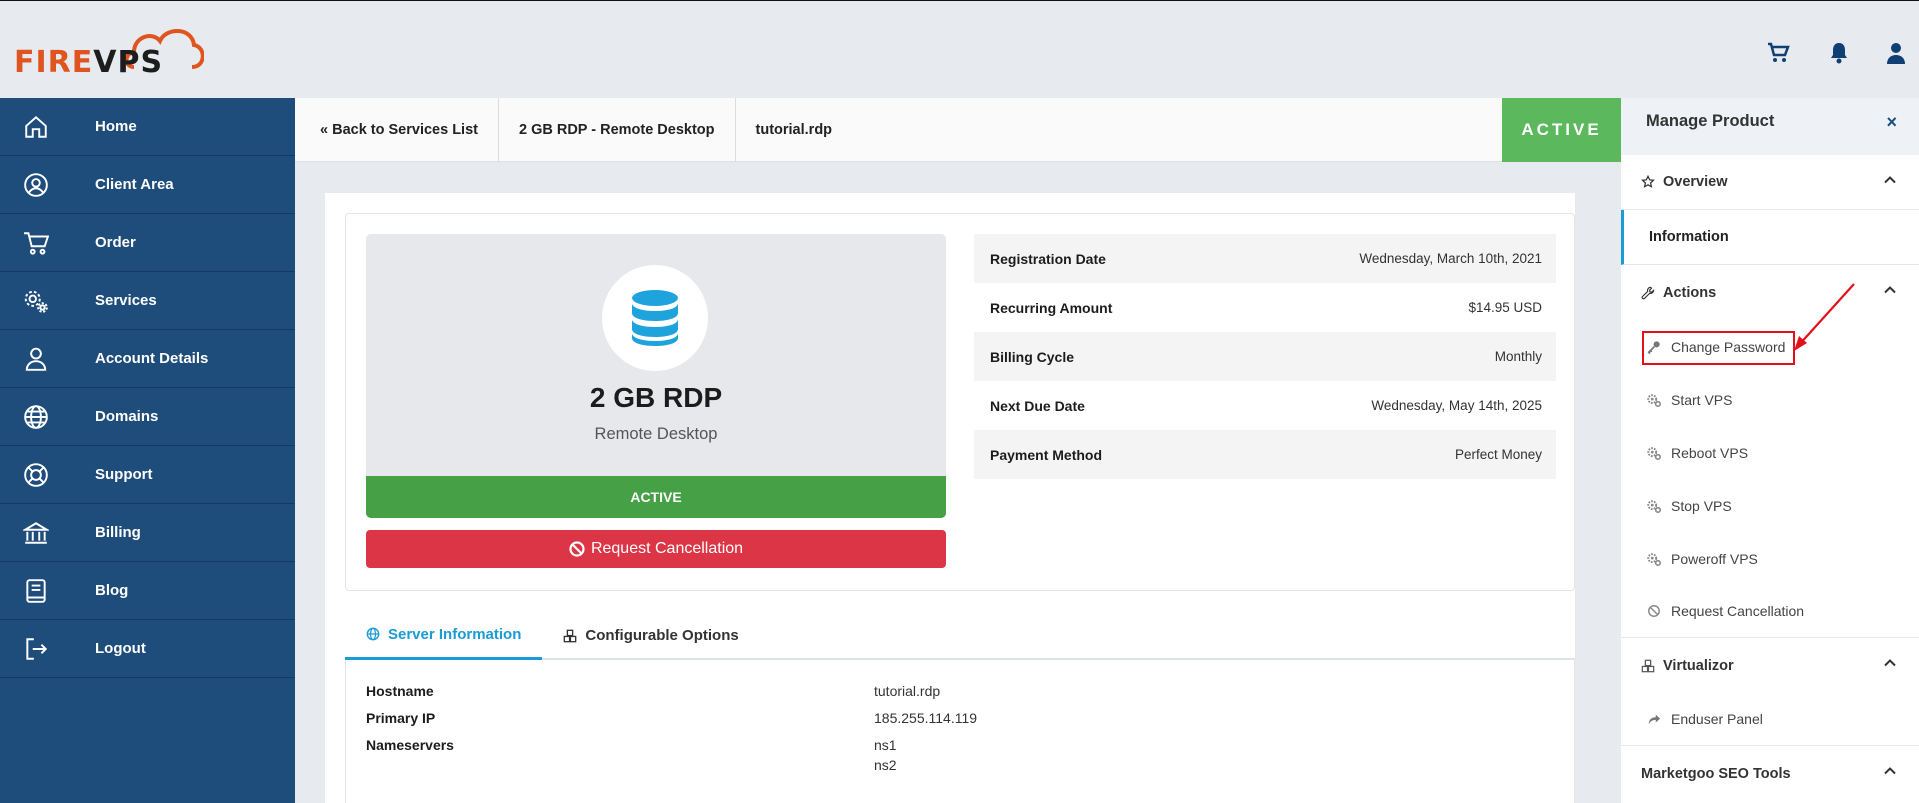 This screenshot has height=803, width=1919. Describe the element at coordinates (656, 497) in the screenshot. I see `product-status-bar: ACTIVE` at that location.